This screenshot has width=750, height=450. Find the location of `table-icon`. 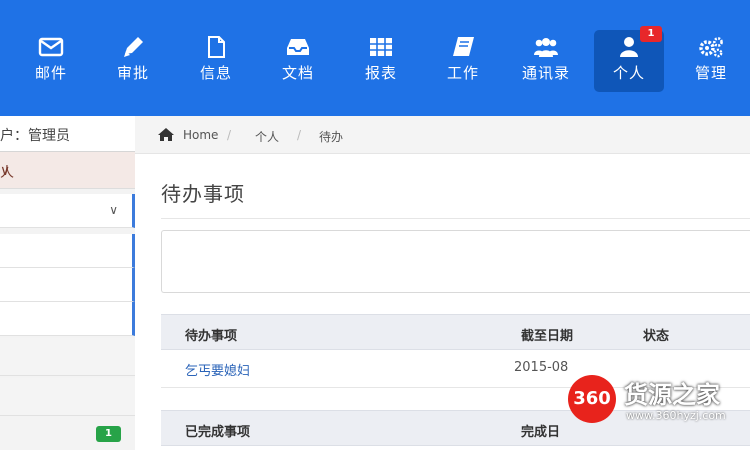

table-icon is located at coordinates (381, 47).